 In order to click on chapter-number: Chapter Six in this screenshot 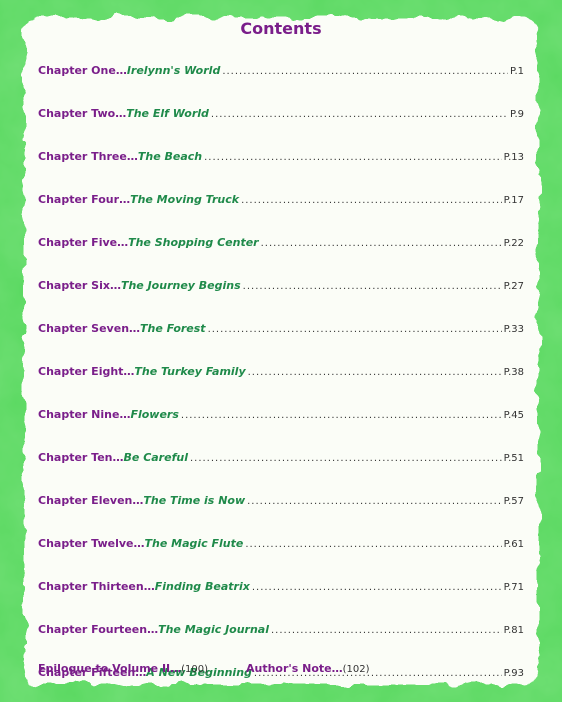, I will do `click(74, 285)`.